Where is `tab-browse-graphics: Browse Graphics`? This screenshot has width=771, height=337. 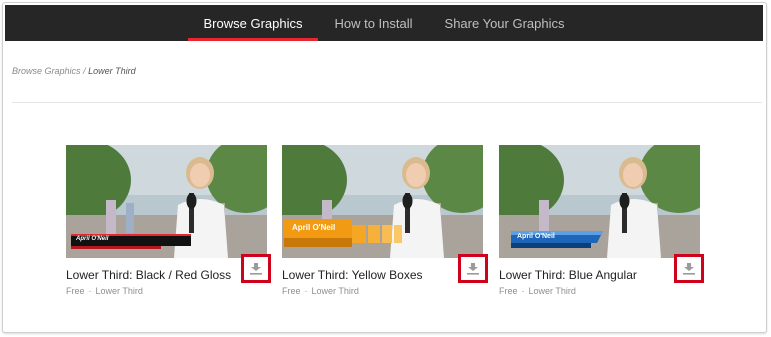
tab-browse-graphics: Browse Graphics is located at coordinates (253, 23).